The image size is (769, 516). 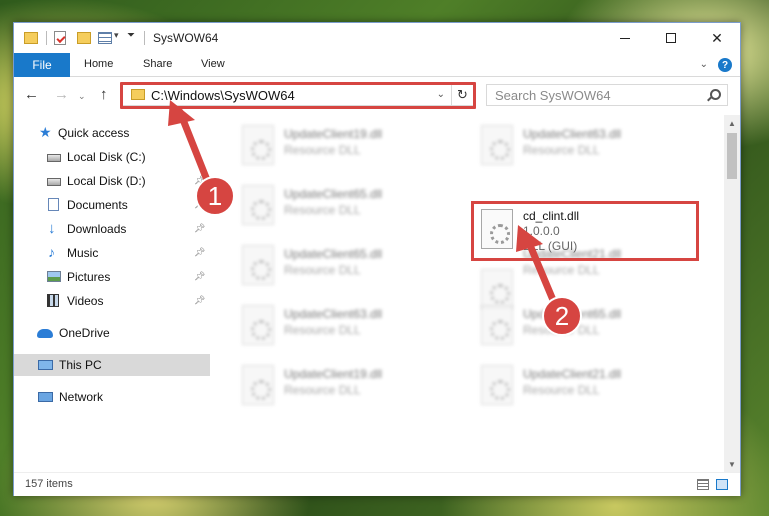 I want to click on sidebar-item-local-disk-c: Local Disk (C:), so click(x=112, y=157).